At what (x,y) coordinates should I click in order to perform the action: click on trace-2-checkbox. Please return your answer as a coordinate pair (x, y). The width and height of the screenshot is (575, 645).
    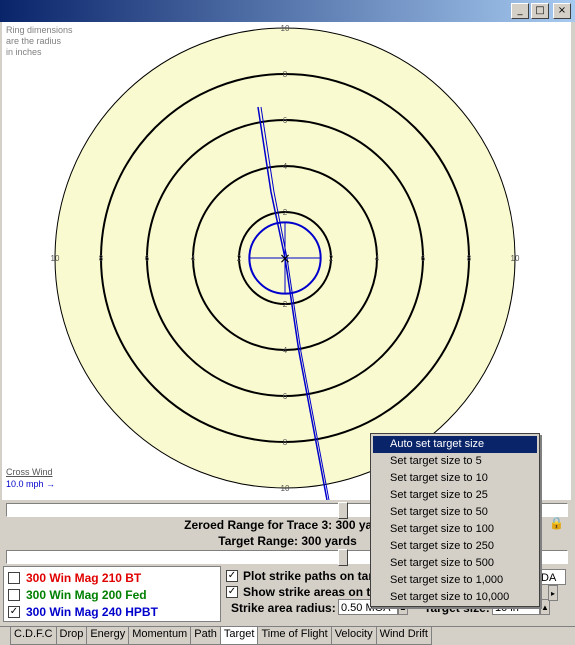
    Looking at the image, I should click on (14, 594).